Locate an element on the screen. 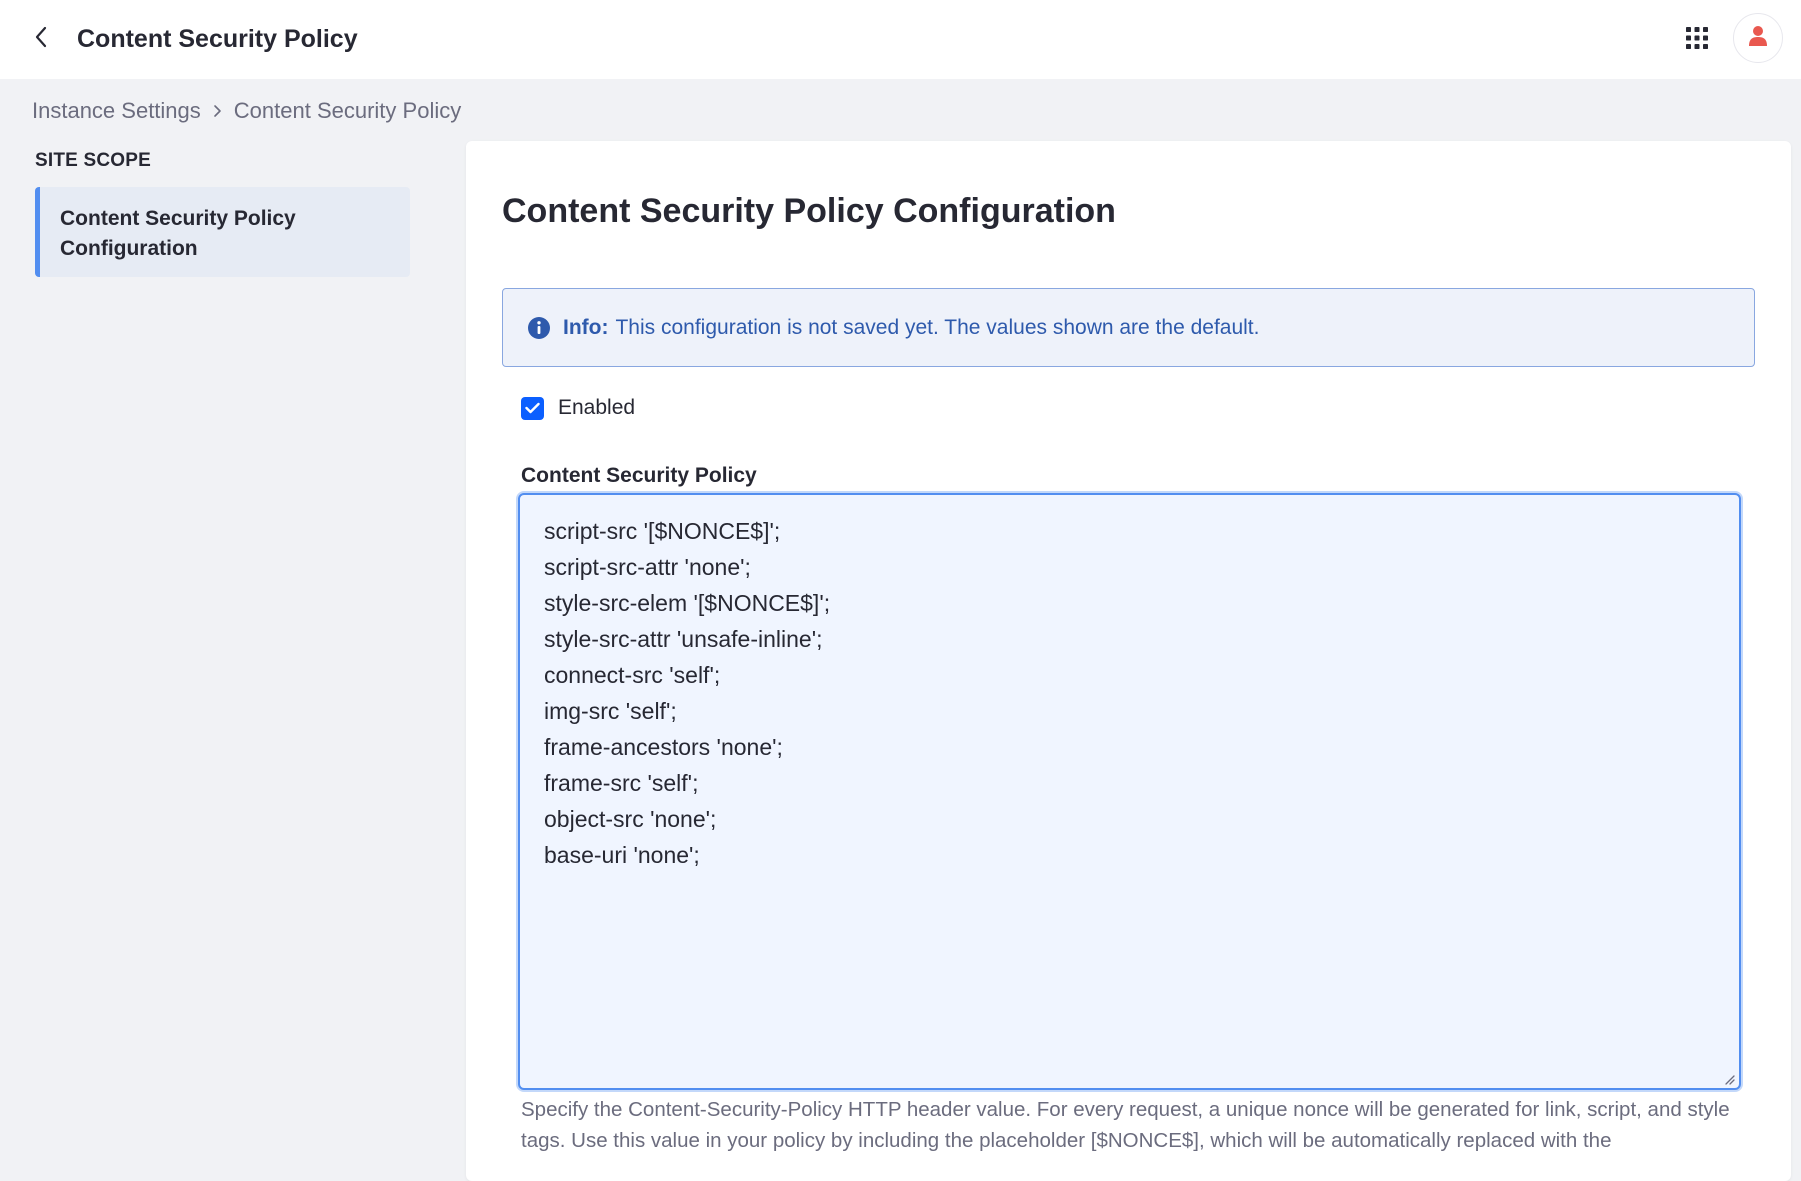 Image resolution: width=1801 pixels, height=1181 pixels. chevron-left-icon is located at coordinates (41, 39).